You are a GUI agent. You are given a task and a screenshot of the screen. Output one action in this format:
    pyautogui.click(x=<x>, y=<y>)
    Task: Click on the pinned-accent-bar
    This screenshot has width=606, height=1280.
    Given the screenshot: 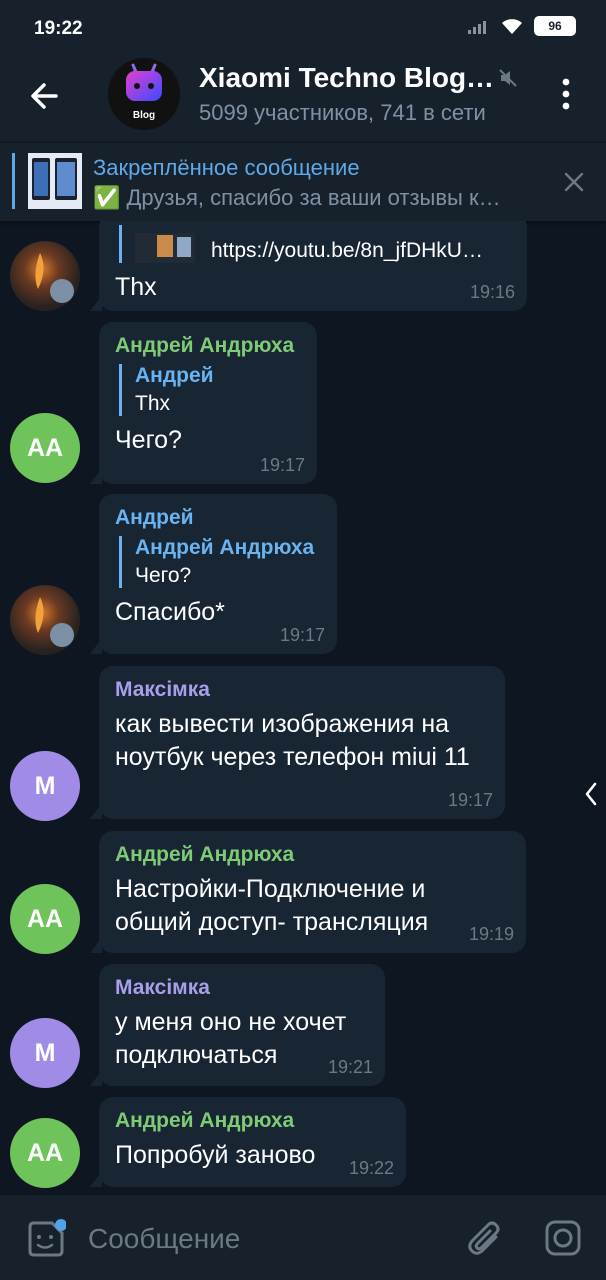 What is the action you would take?
    pyautogui.click(x=13, y=181)
    